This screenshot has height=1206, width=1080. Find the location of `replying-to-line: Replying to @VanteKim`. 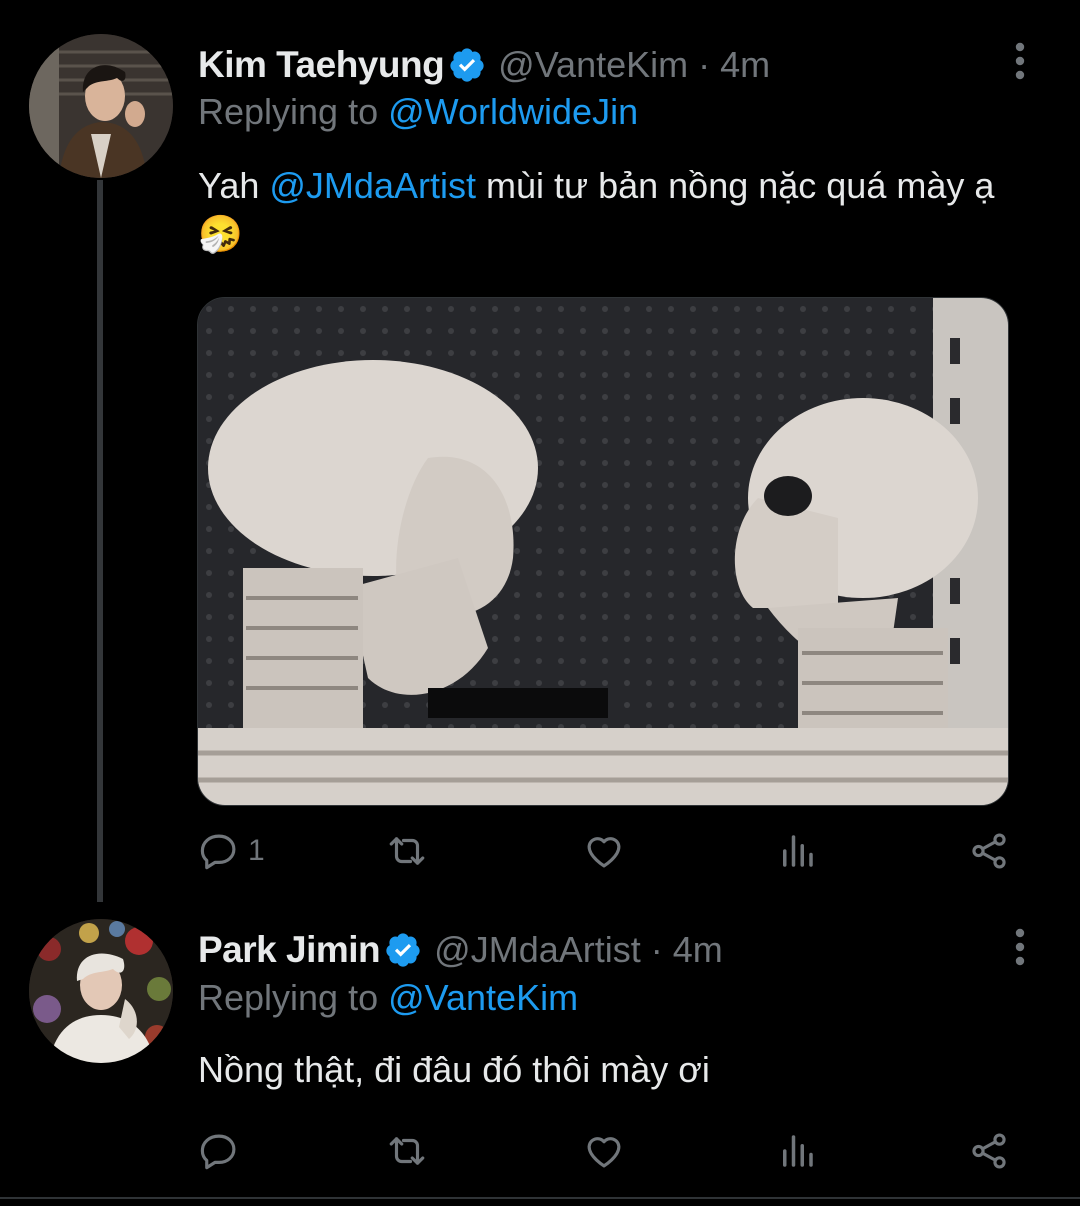

replying-to-line: Replying to @VanteKim is located at coordinates (388, 998).